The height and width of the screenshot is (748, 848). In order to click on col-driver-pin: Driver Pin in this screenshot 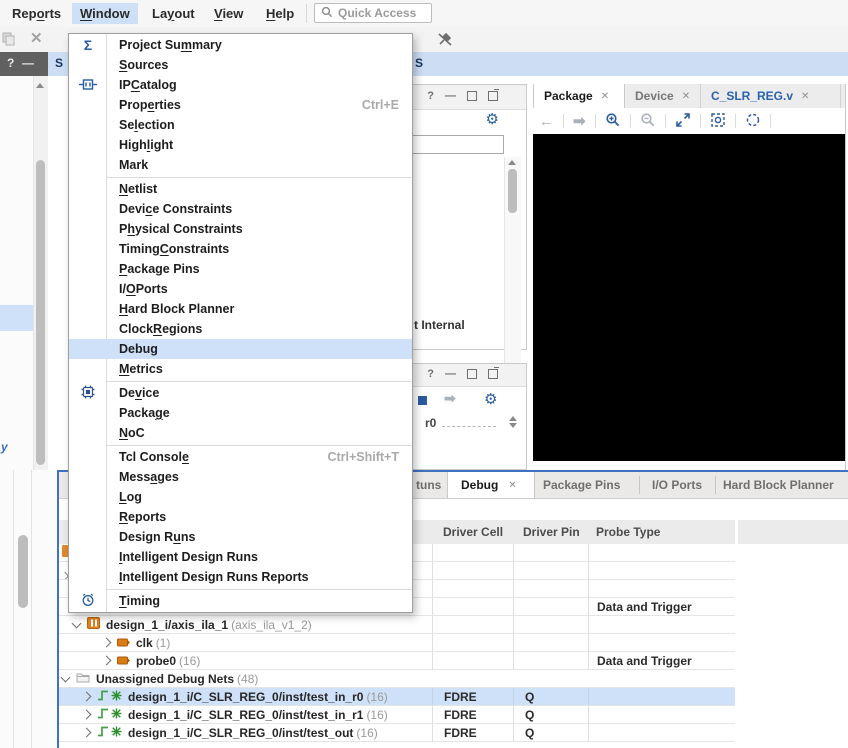, I will do `click(551, 532)`.